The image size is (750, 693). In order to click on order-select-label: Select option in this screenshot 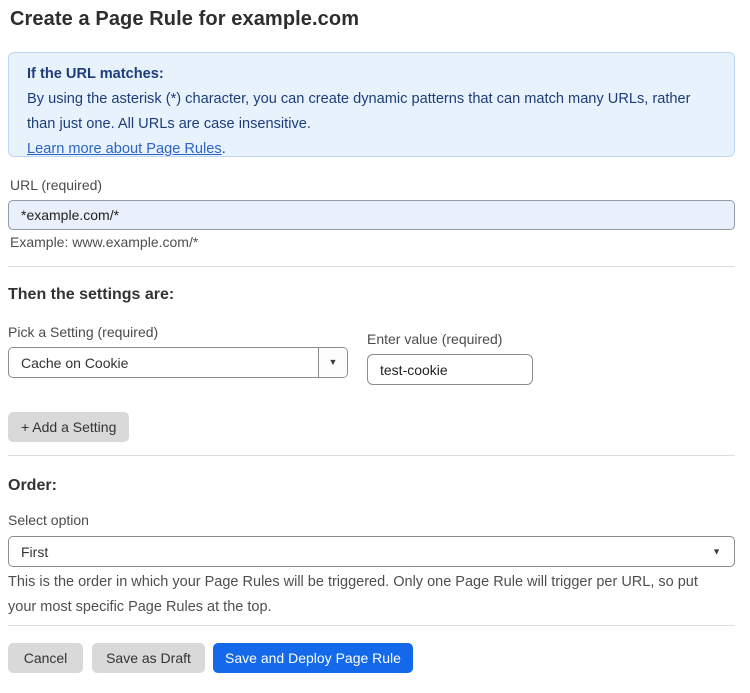, I will do `click(48, 520)`.